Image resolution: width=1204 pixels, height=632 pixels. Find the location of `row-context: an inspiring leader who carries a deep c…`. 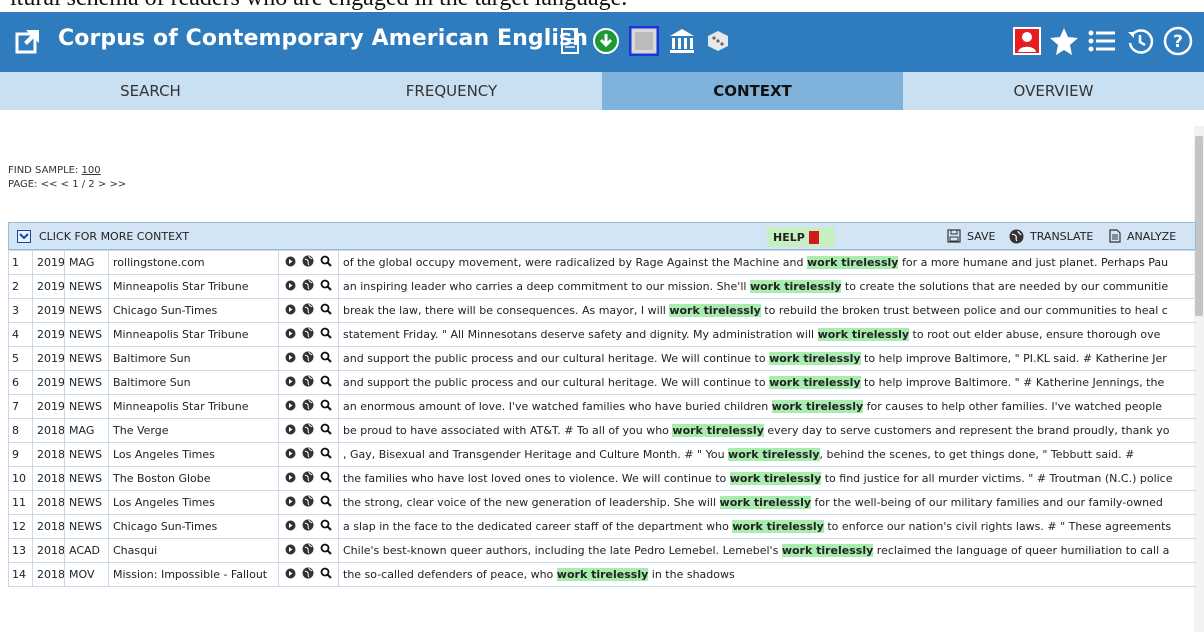

row-context: an inspiring leader who carries a deep c… is located at coordinates (767, 286).